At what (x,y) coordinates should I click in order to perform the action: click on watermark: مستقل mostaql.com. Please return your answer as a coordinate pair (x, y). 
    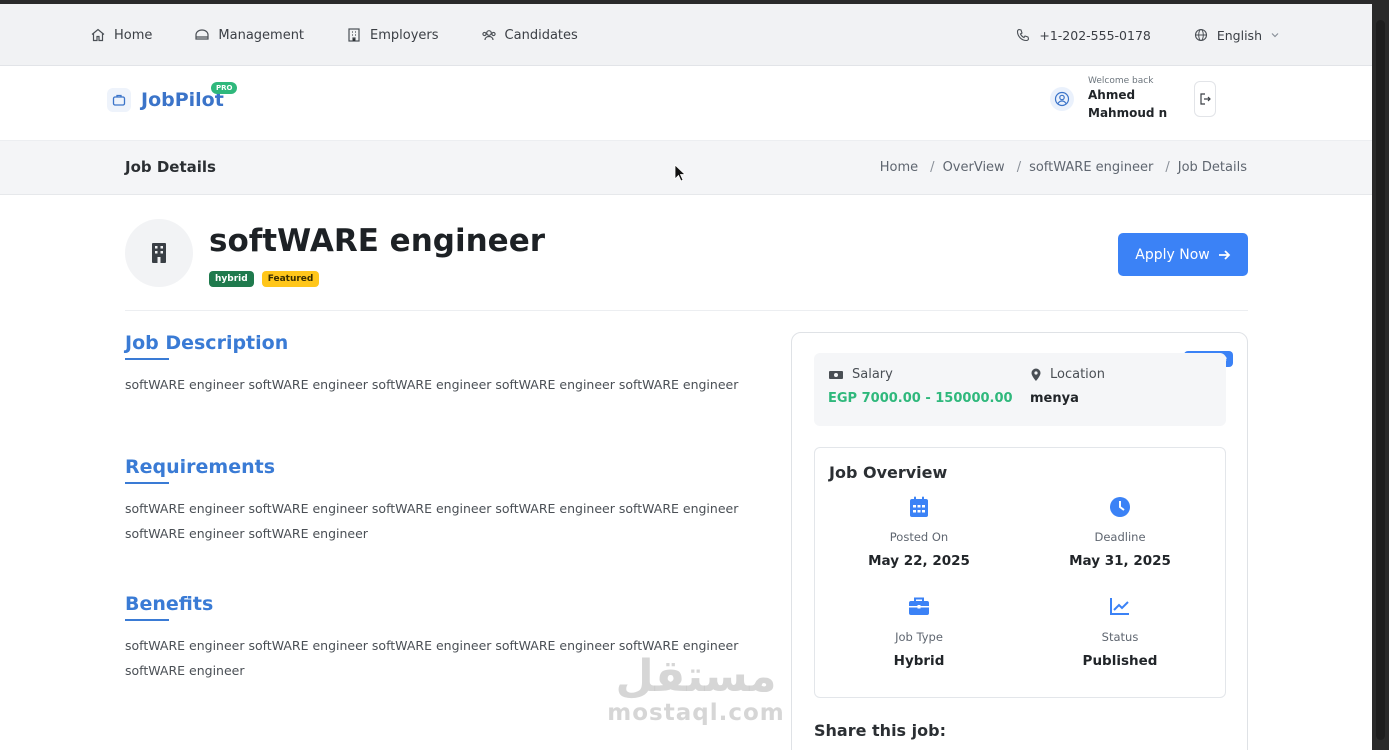
    Looking at the image, I should click on (696, 689).